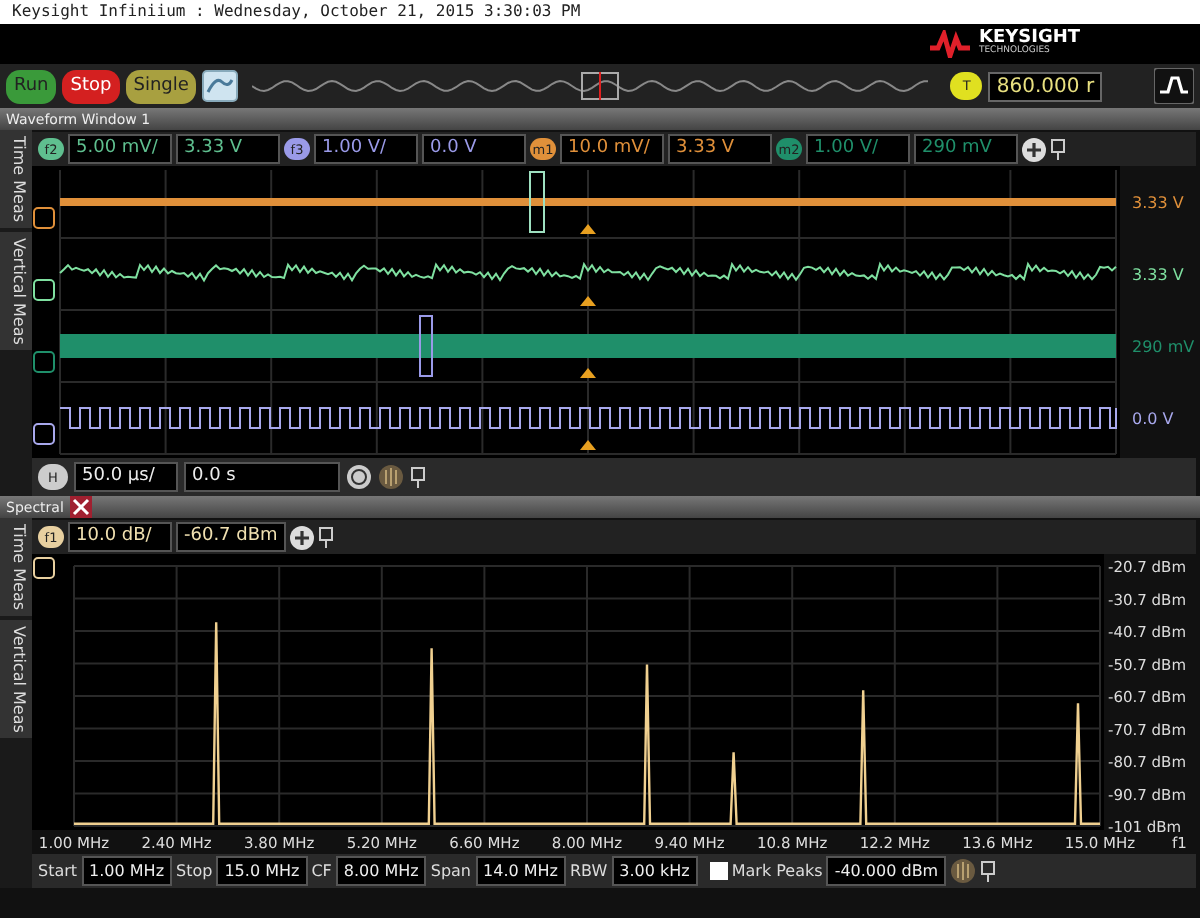  I want to click on trace-level-label: 290 mV, so click(1163, 347).